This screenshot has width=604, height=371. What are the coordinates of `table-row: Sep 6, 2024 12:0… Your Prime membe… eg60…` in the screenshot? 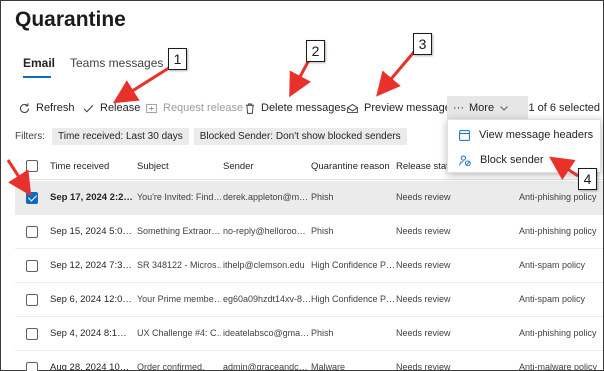 It's located at (309, 300).